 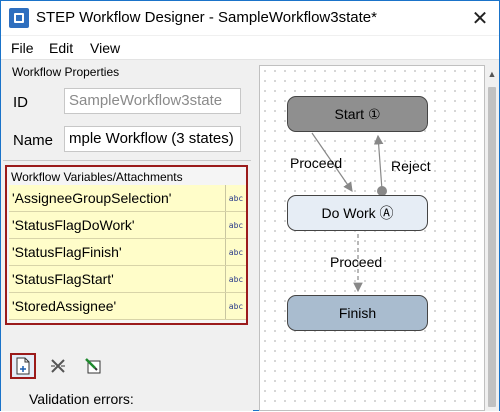 I want to click on list-item: 'AssigneeGroupSelection' abc, so click(x=127, y=198).